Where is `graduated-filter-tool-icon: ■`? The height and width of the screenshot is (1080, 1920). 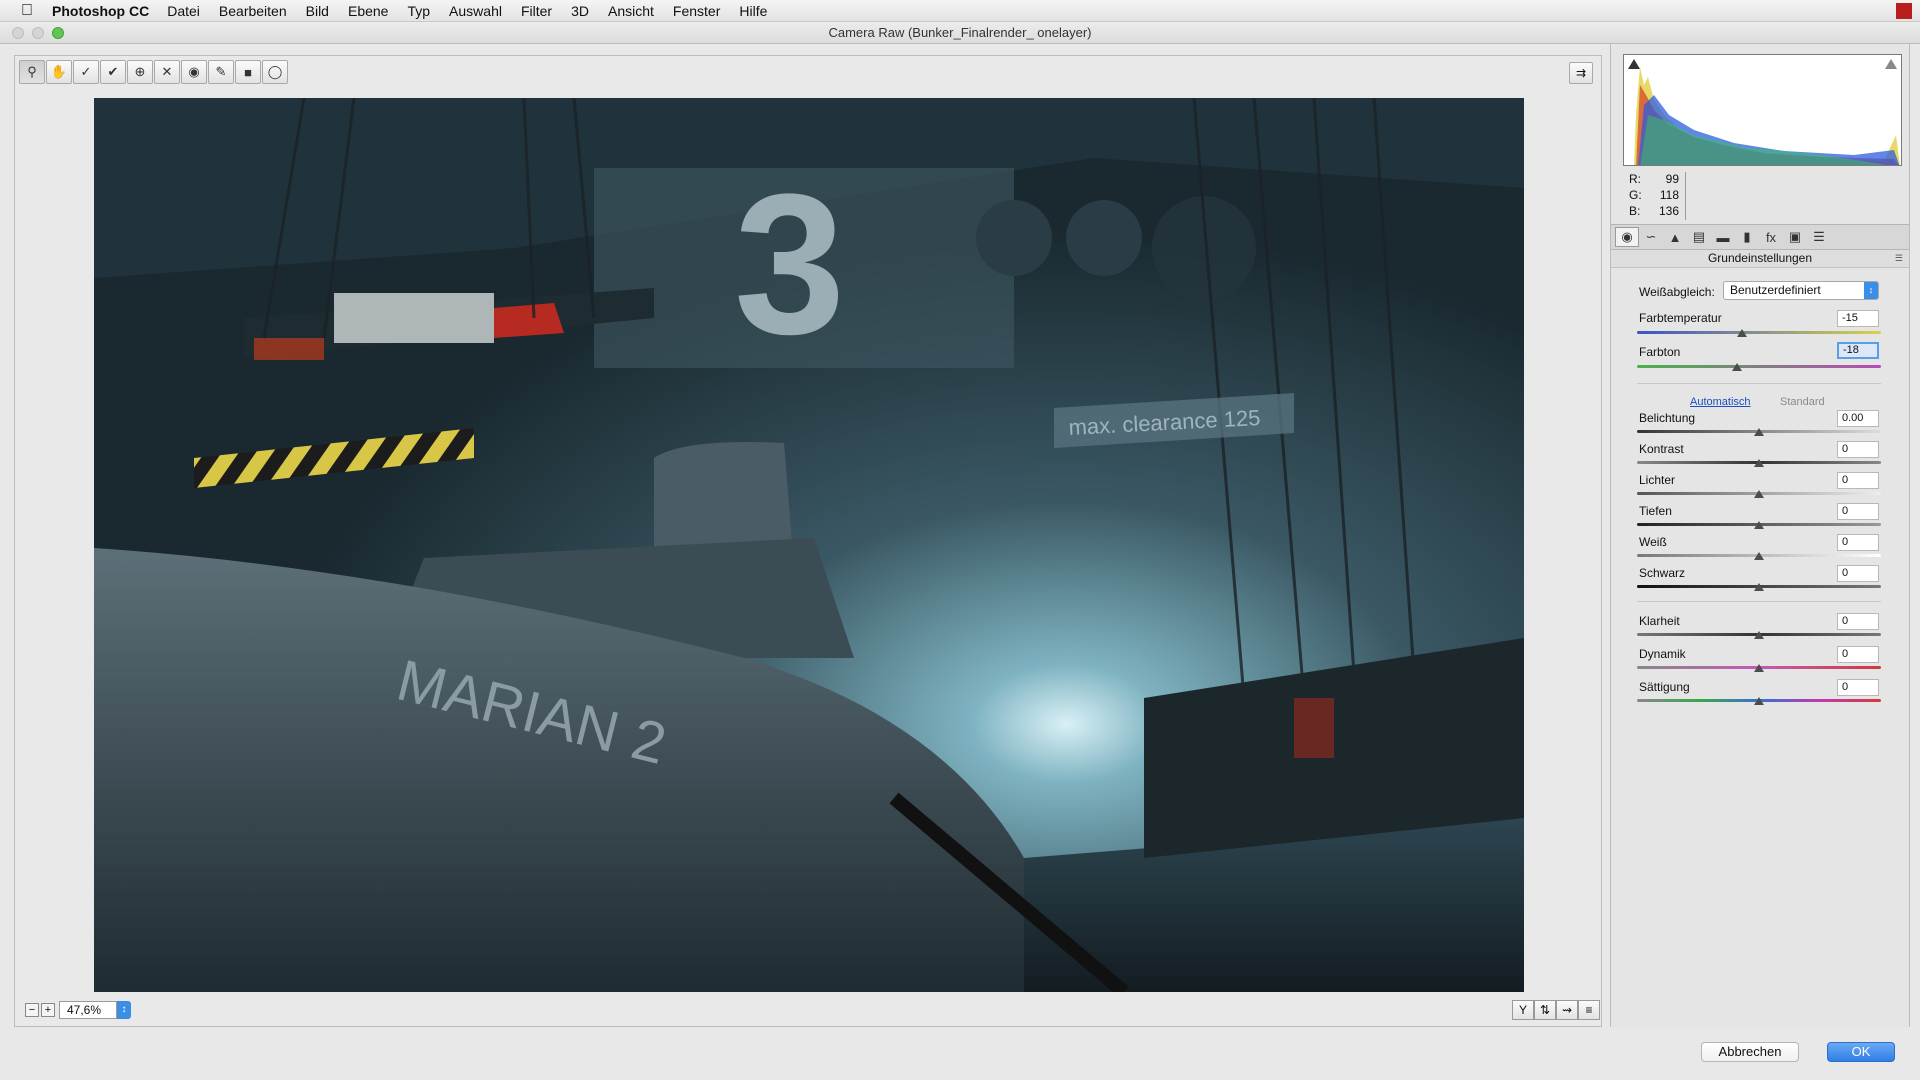
graduated-filter-tool-icon: ■ is located at coordinates (248, 72).